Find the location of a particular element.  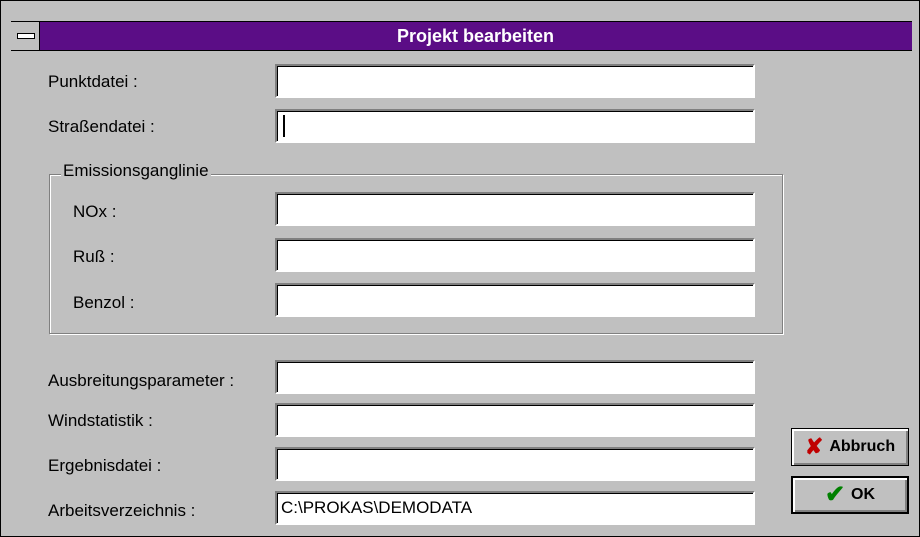

ergebnisdatei-input is located at coordinates (515, 464).